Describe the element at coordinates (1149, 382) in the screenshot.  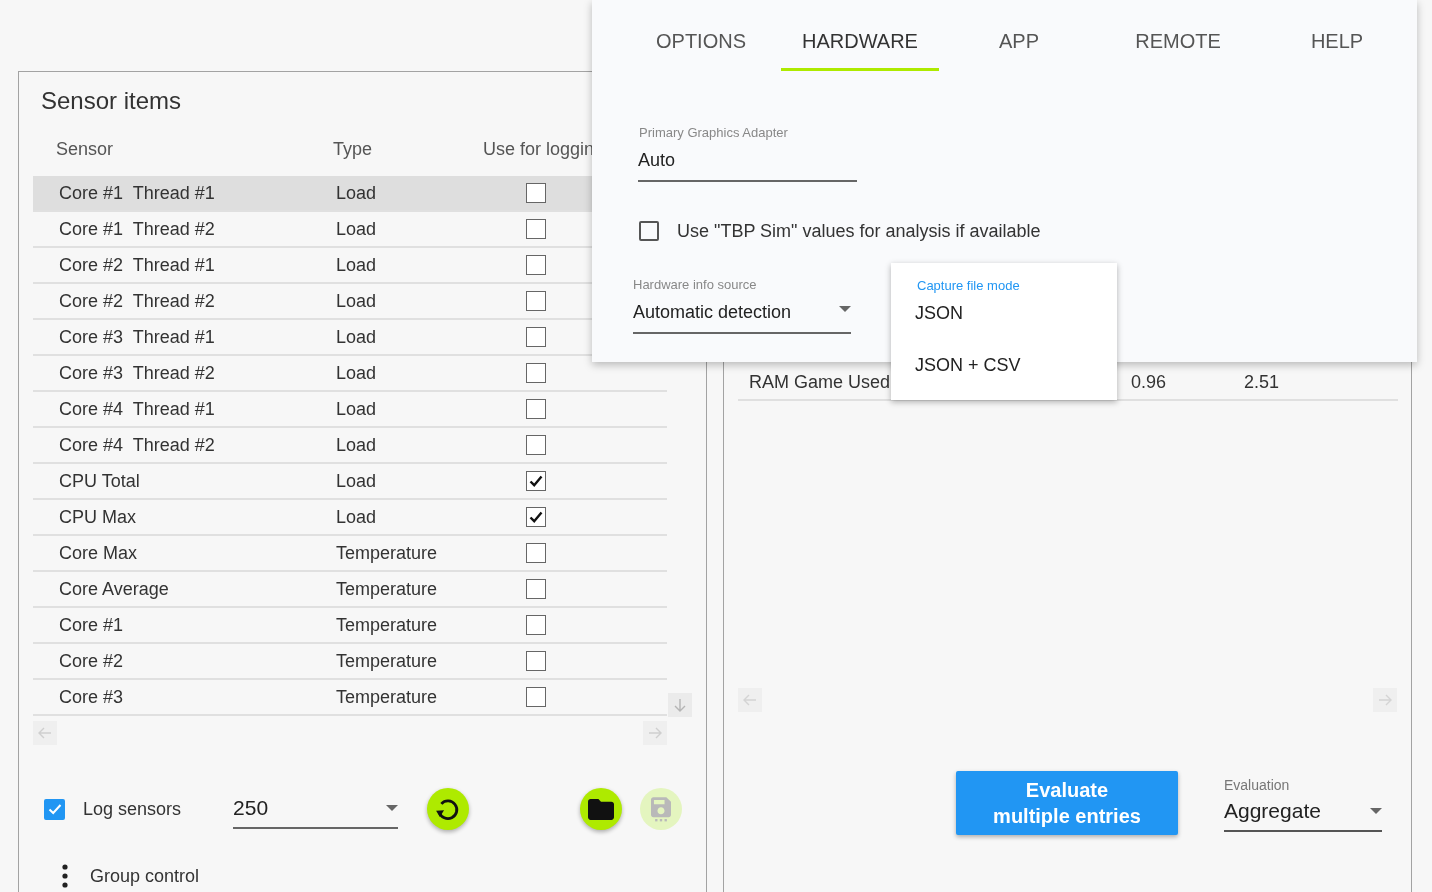
I see `result-value: 0.96` at that location.